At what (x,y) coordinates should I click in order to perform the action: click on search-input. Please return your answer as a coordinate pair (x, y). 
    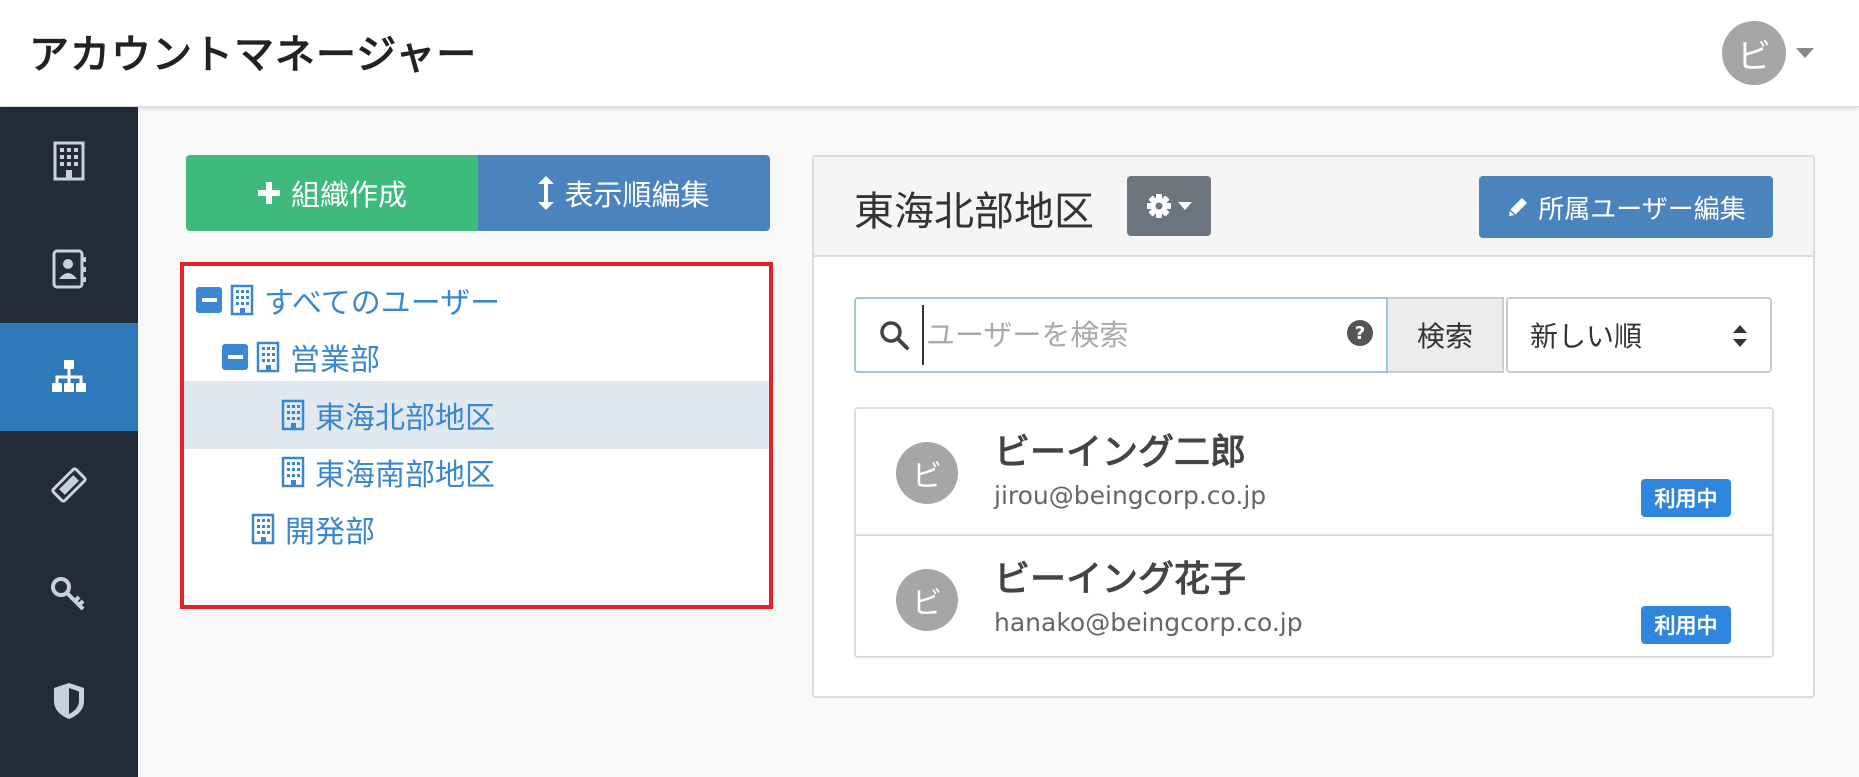
    Looking at the image, I should click on (1132, 335).